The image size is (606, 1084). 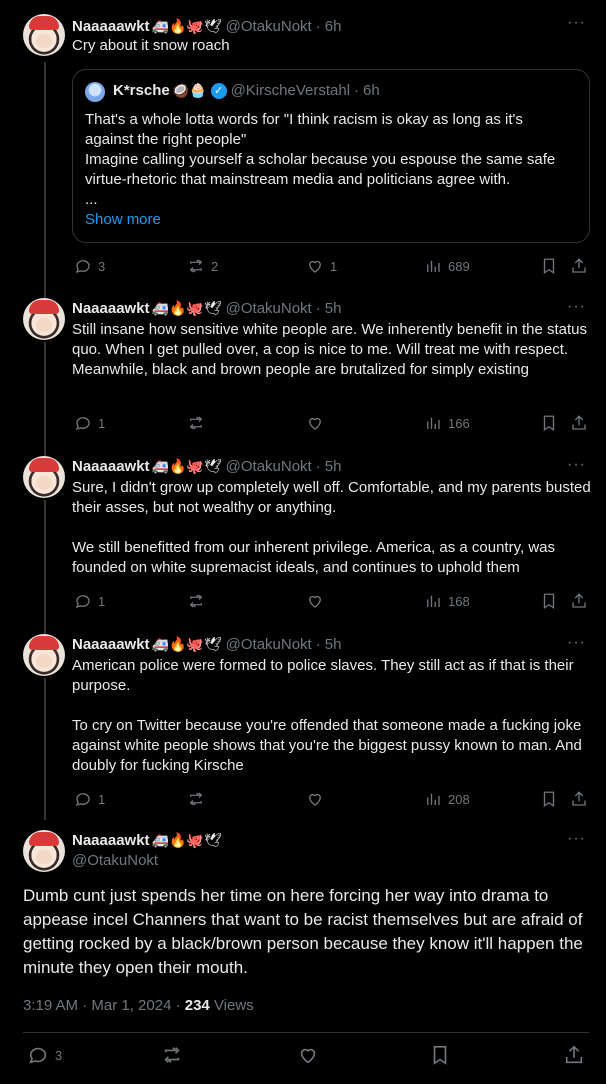 I want to click on views-count: 208, so click(x=459, y=799).